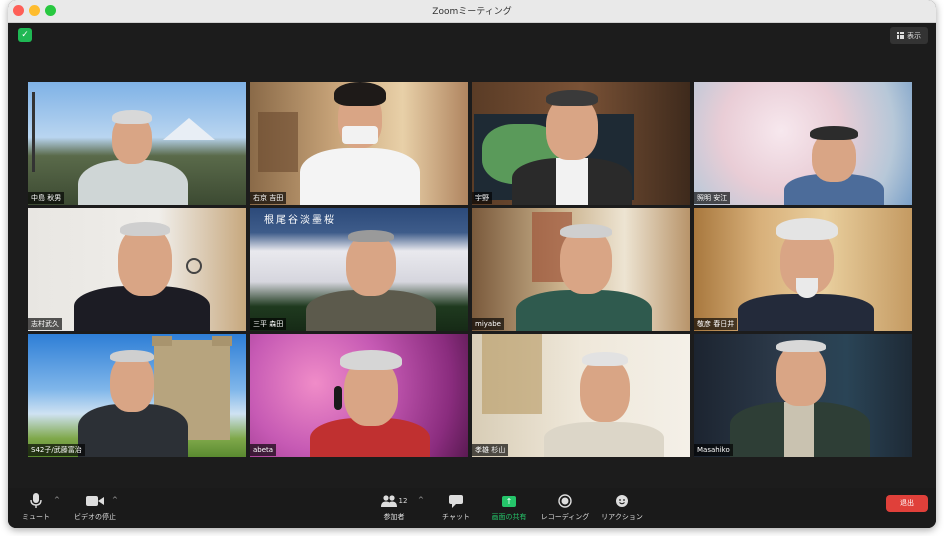 The height and width of the screenshot is (536, 944). I want to click on video-options-caret: ^, so click(115, 500).